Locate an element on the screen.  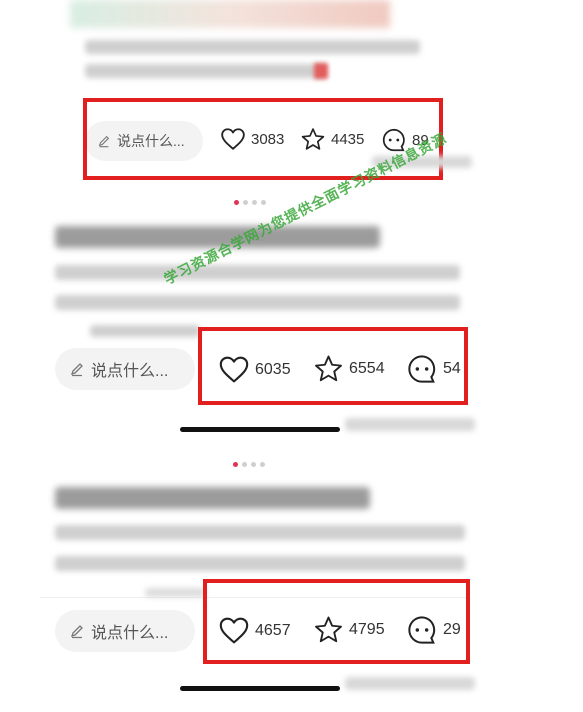
post-3-title is located at coordinates (212, 498).